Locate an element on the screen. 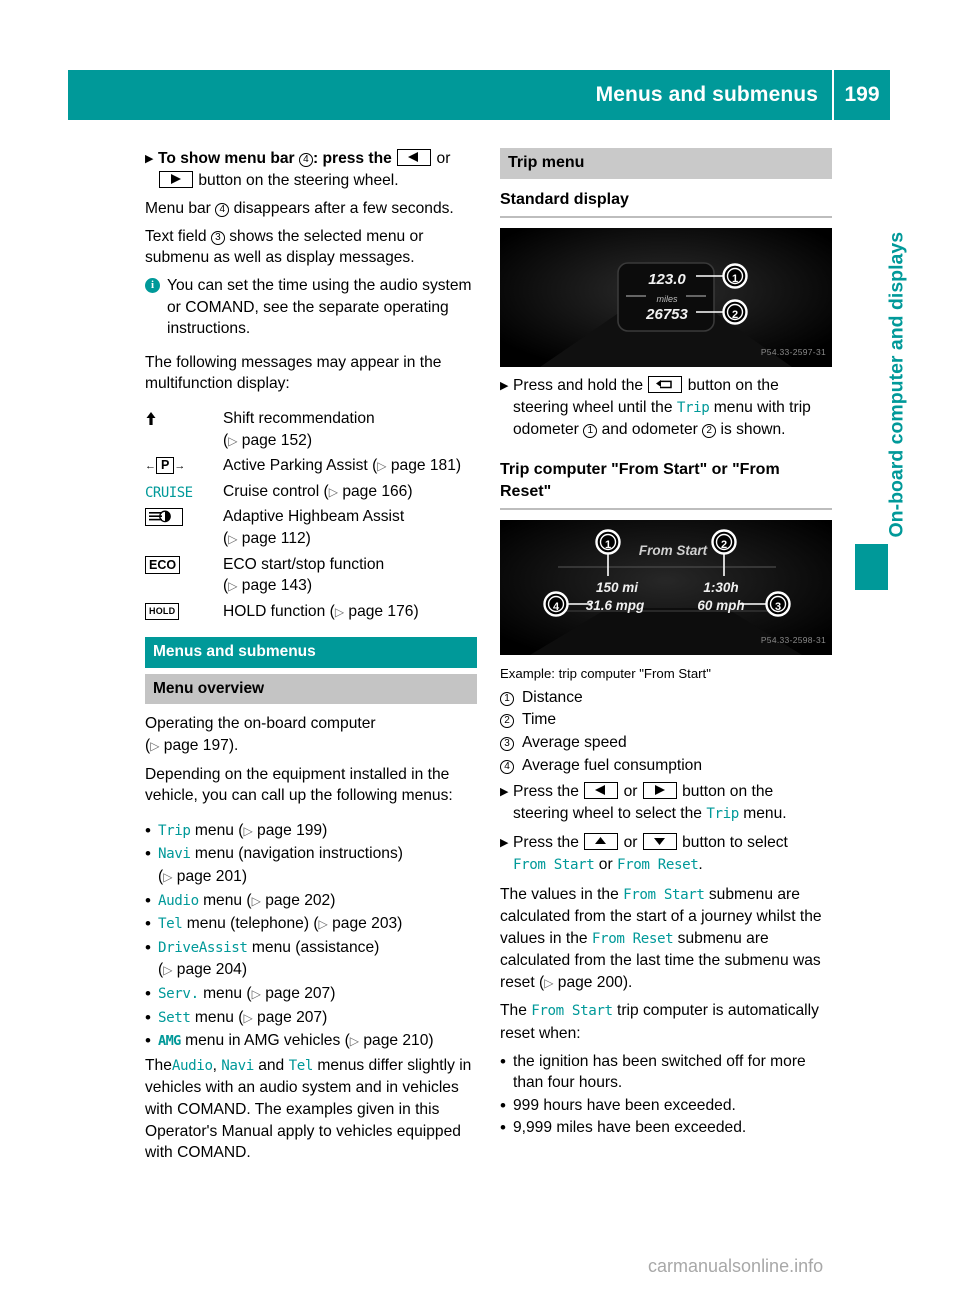 The image size is (960, 1302). message-row: CRUISE Cruise control (▷ page 166) is located at coordinates (311, 492).